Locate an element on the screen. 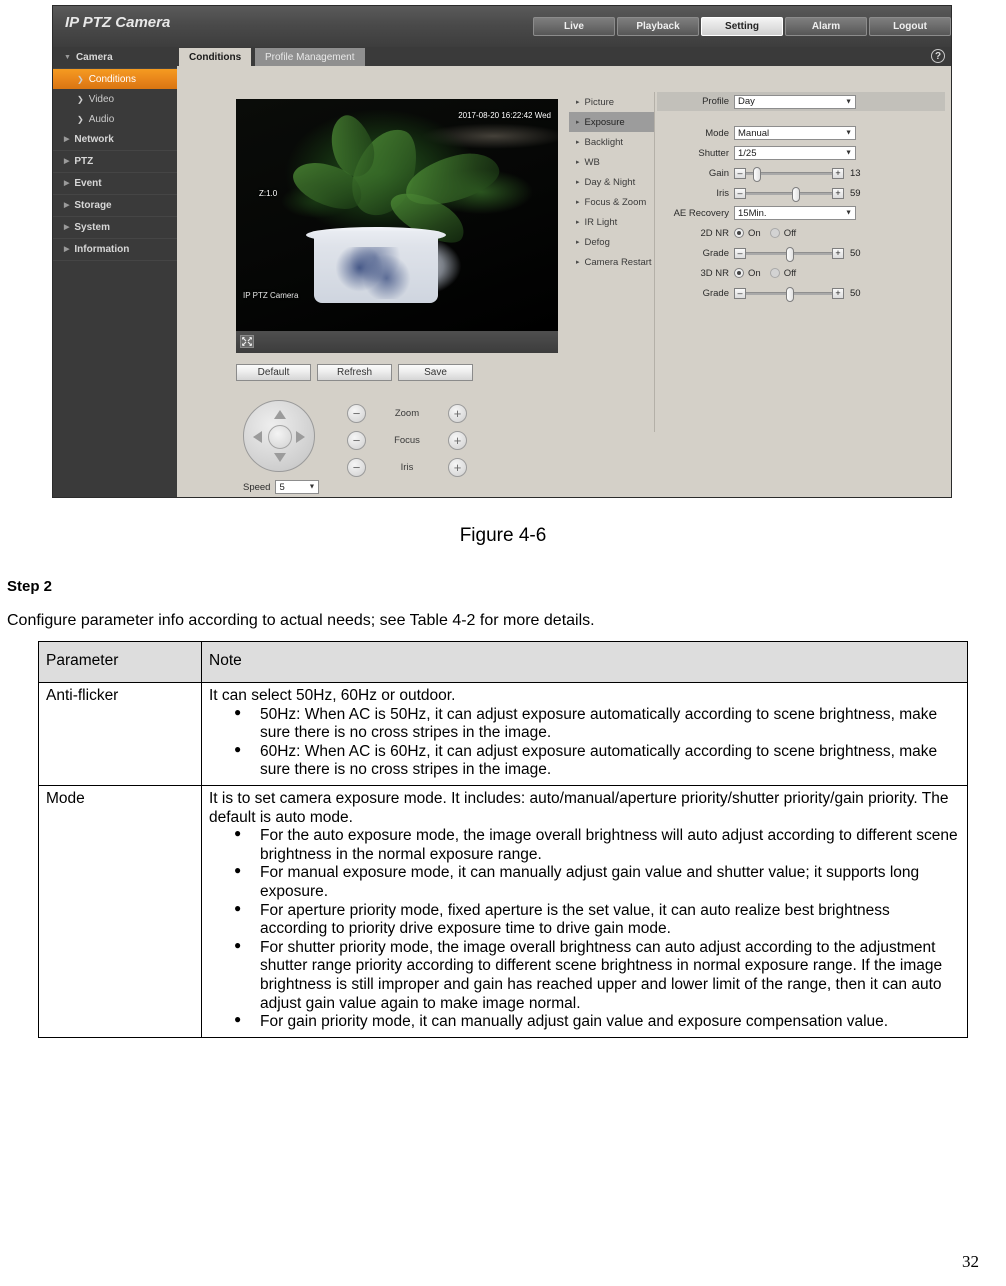 The image size is (1006, 1286). sidebar-group-event: ▶ Event is located at coordinates (115, 184).